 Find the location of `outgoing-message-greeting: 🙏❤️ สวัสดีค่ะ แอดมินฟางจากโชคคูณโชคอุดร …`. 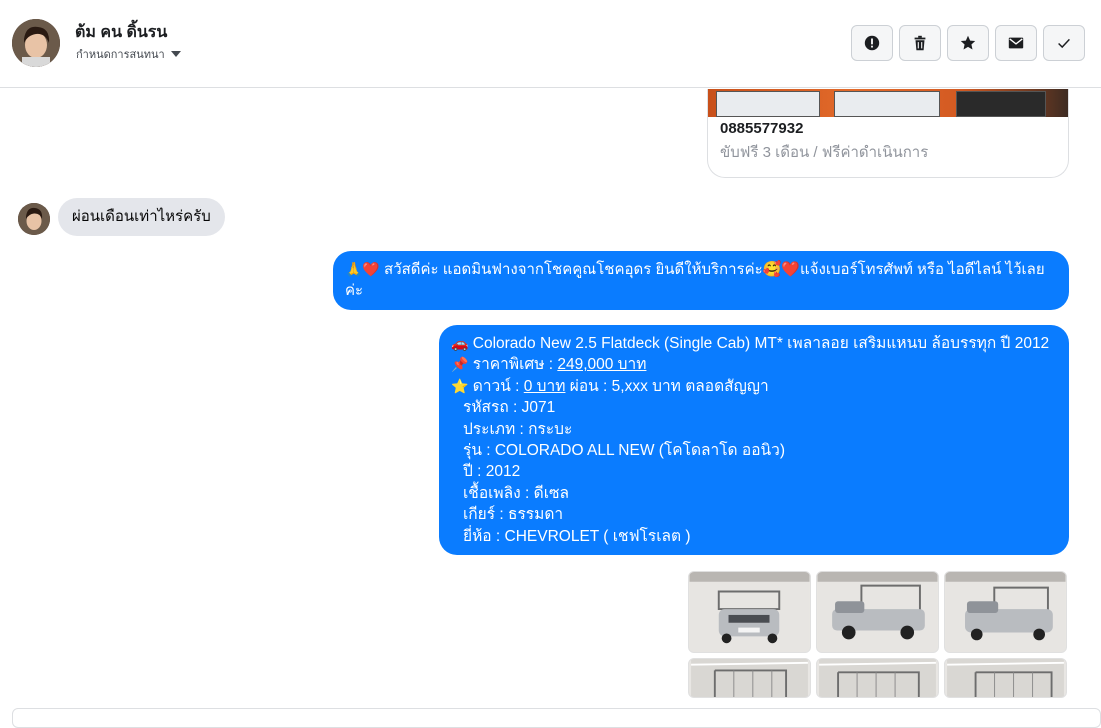

outgoing-message-greeting: 🙏❤️ สวัสดีค่ะ แอดมินฟางจากโชคคูณโชคอุดร … is located at coordinates (701, 280).